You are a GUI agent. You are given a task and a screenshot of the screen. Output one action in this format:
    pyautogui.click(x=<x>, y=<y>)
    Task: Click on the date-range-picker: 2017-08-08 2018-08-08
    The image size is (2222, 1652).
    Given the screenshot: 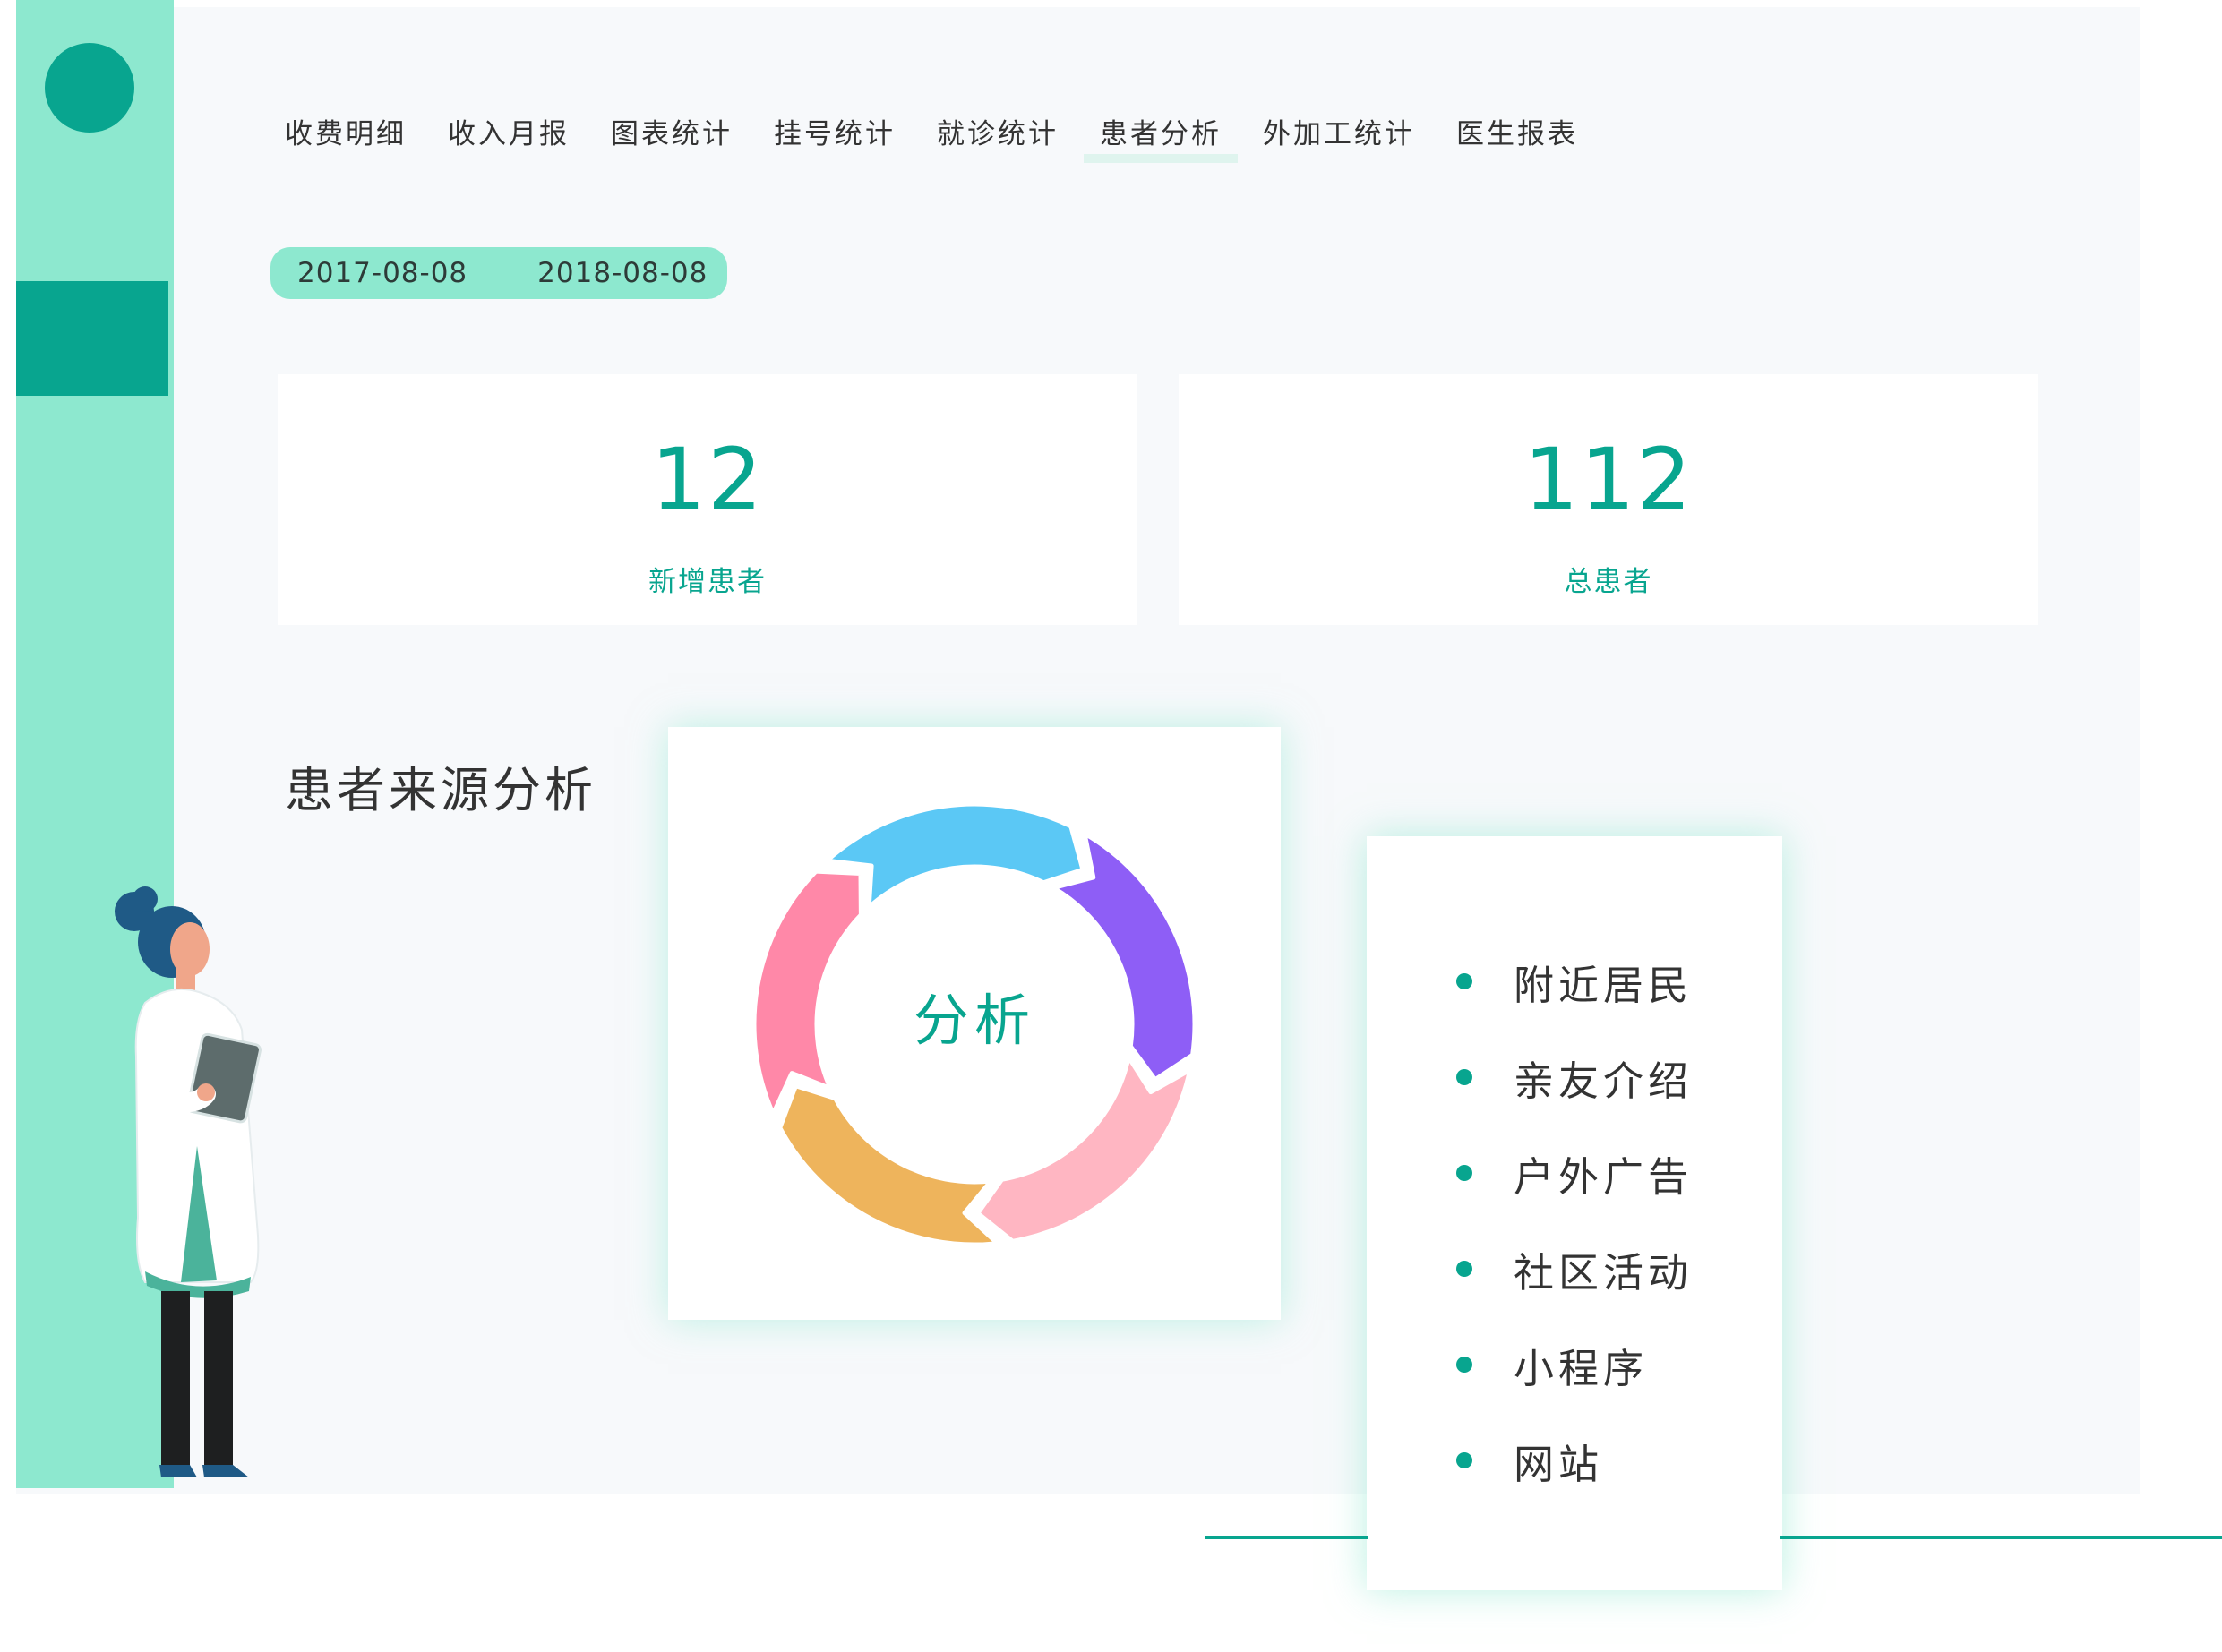 What is the action you would take?
    pyautogui.click(x=498, y=273)
    